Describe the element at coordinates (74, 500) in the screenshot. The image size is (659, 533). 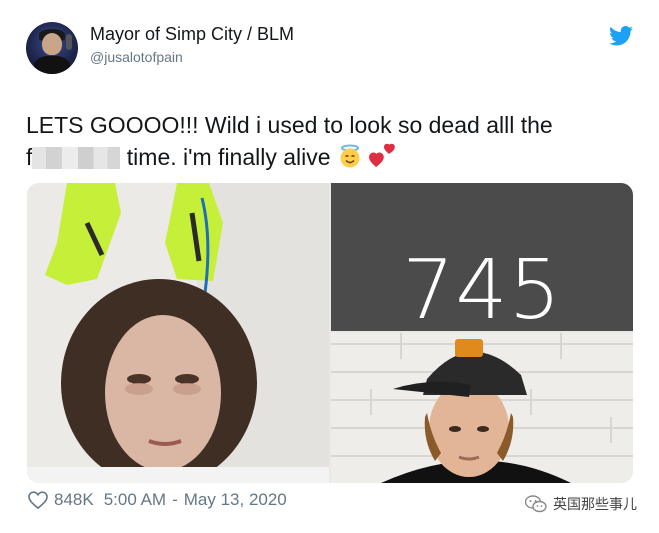
I see `like-count: 848K` at that location.